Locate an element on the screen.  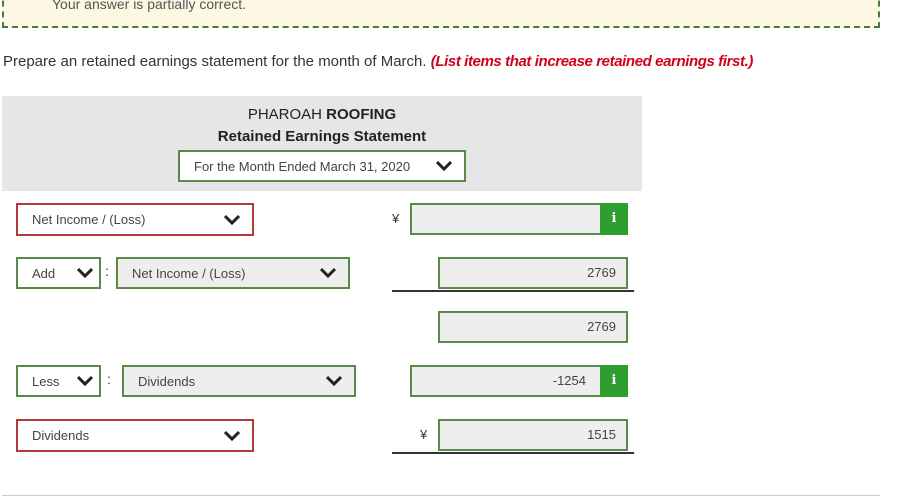
row5-amount-value: 1515 is located at coordinates (601, 434).